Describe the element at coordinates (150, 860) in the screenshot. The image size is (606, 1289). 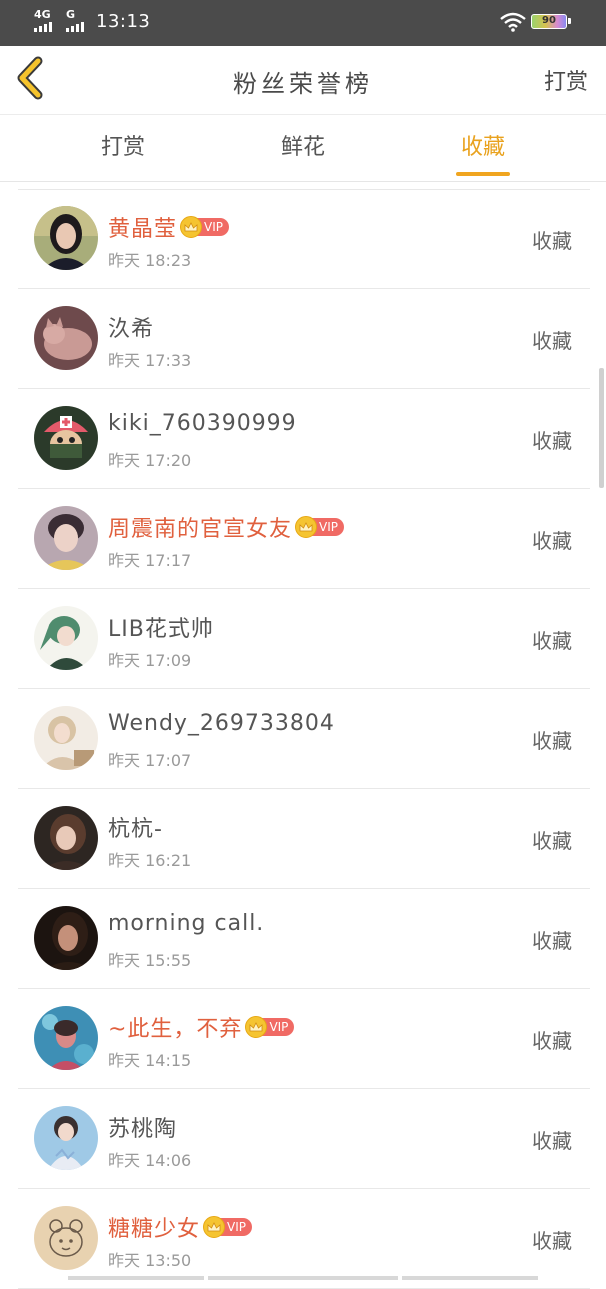
I see `timestamp: 昨天 16:21` at that location.